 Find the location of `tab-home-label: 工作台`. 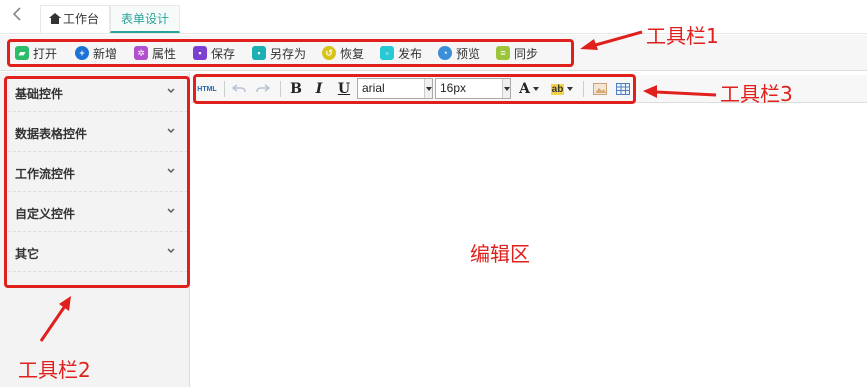

tab-home-label: 工作台 is located at coordinates (81, 19).